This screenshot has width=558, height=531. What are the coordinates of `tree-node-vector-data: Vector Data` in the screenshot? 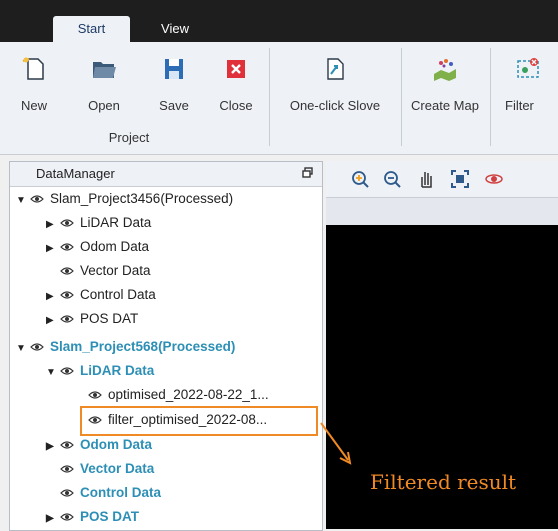 It's located at (98, 271).